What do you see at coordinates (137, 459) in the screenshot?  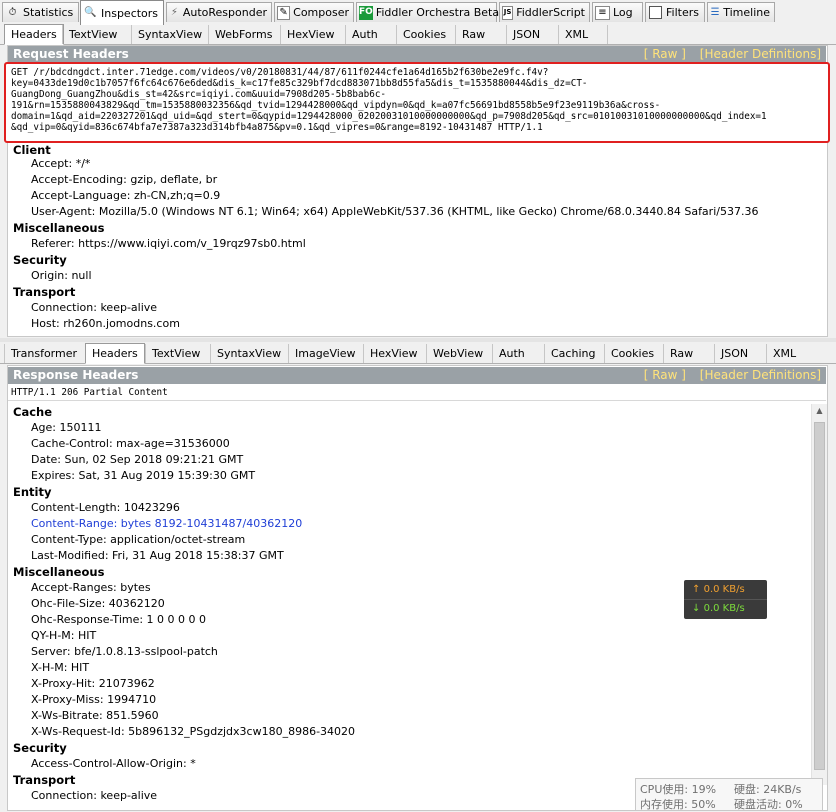 I see `header-item: Date: Sun, 02 Sep 2018 09:21:21 GMT` at bounding box center [137, 459].